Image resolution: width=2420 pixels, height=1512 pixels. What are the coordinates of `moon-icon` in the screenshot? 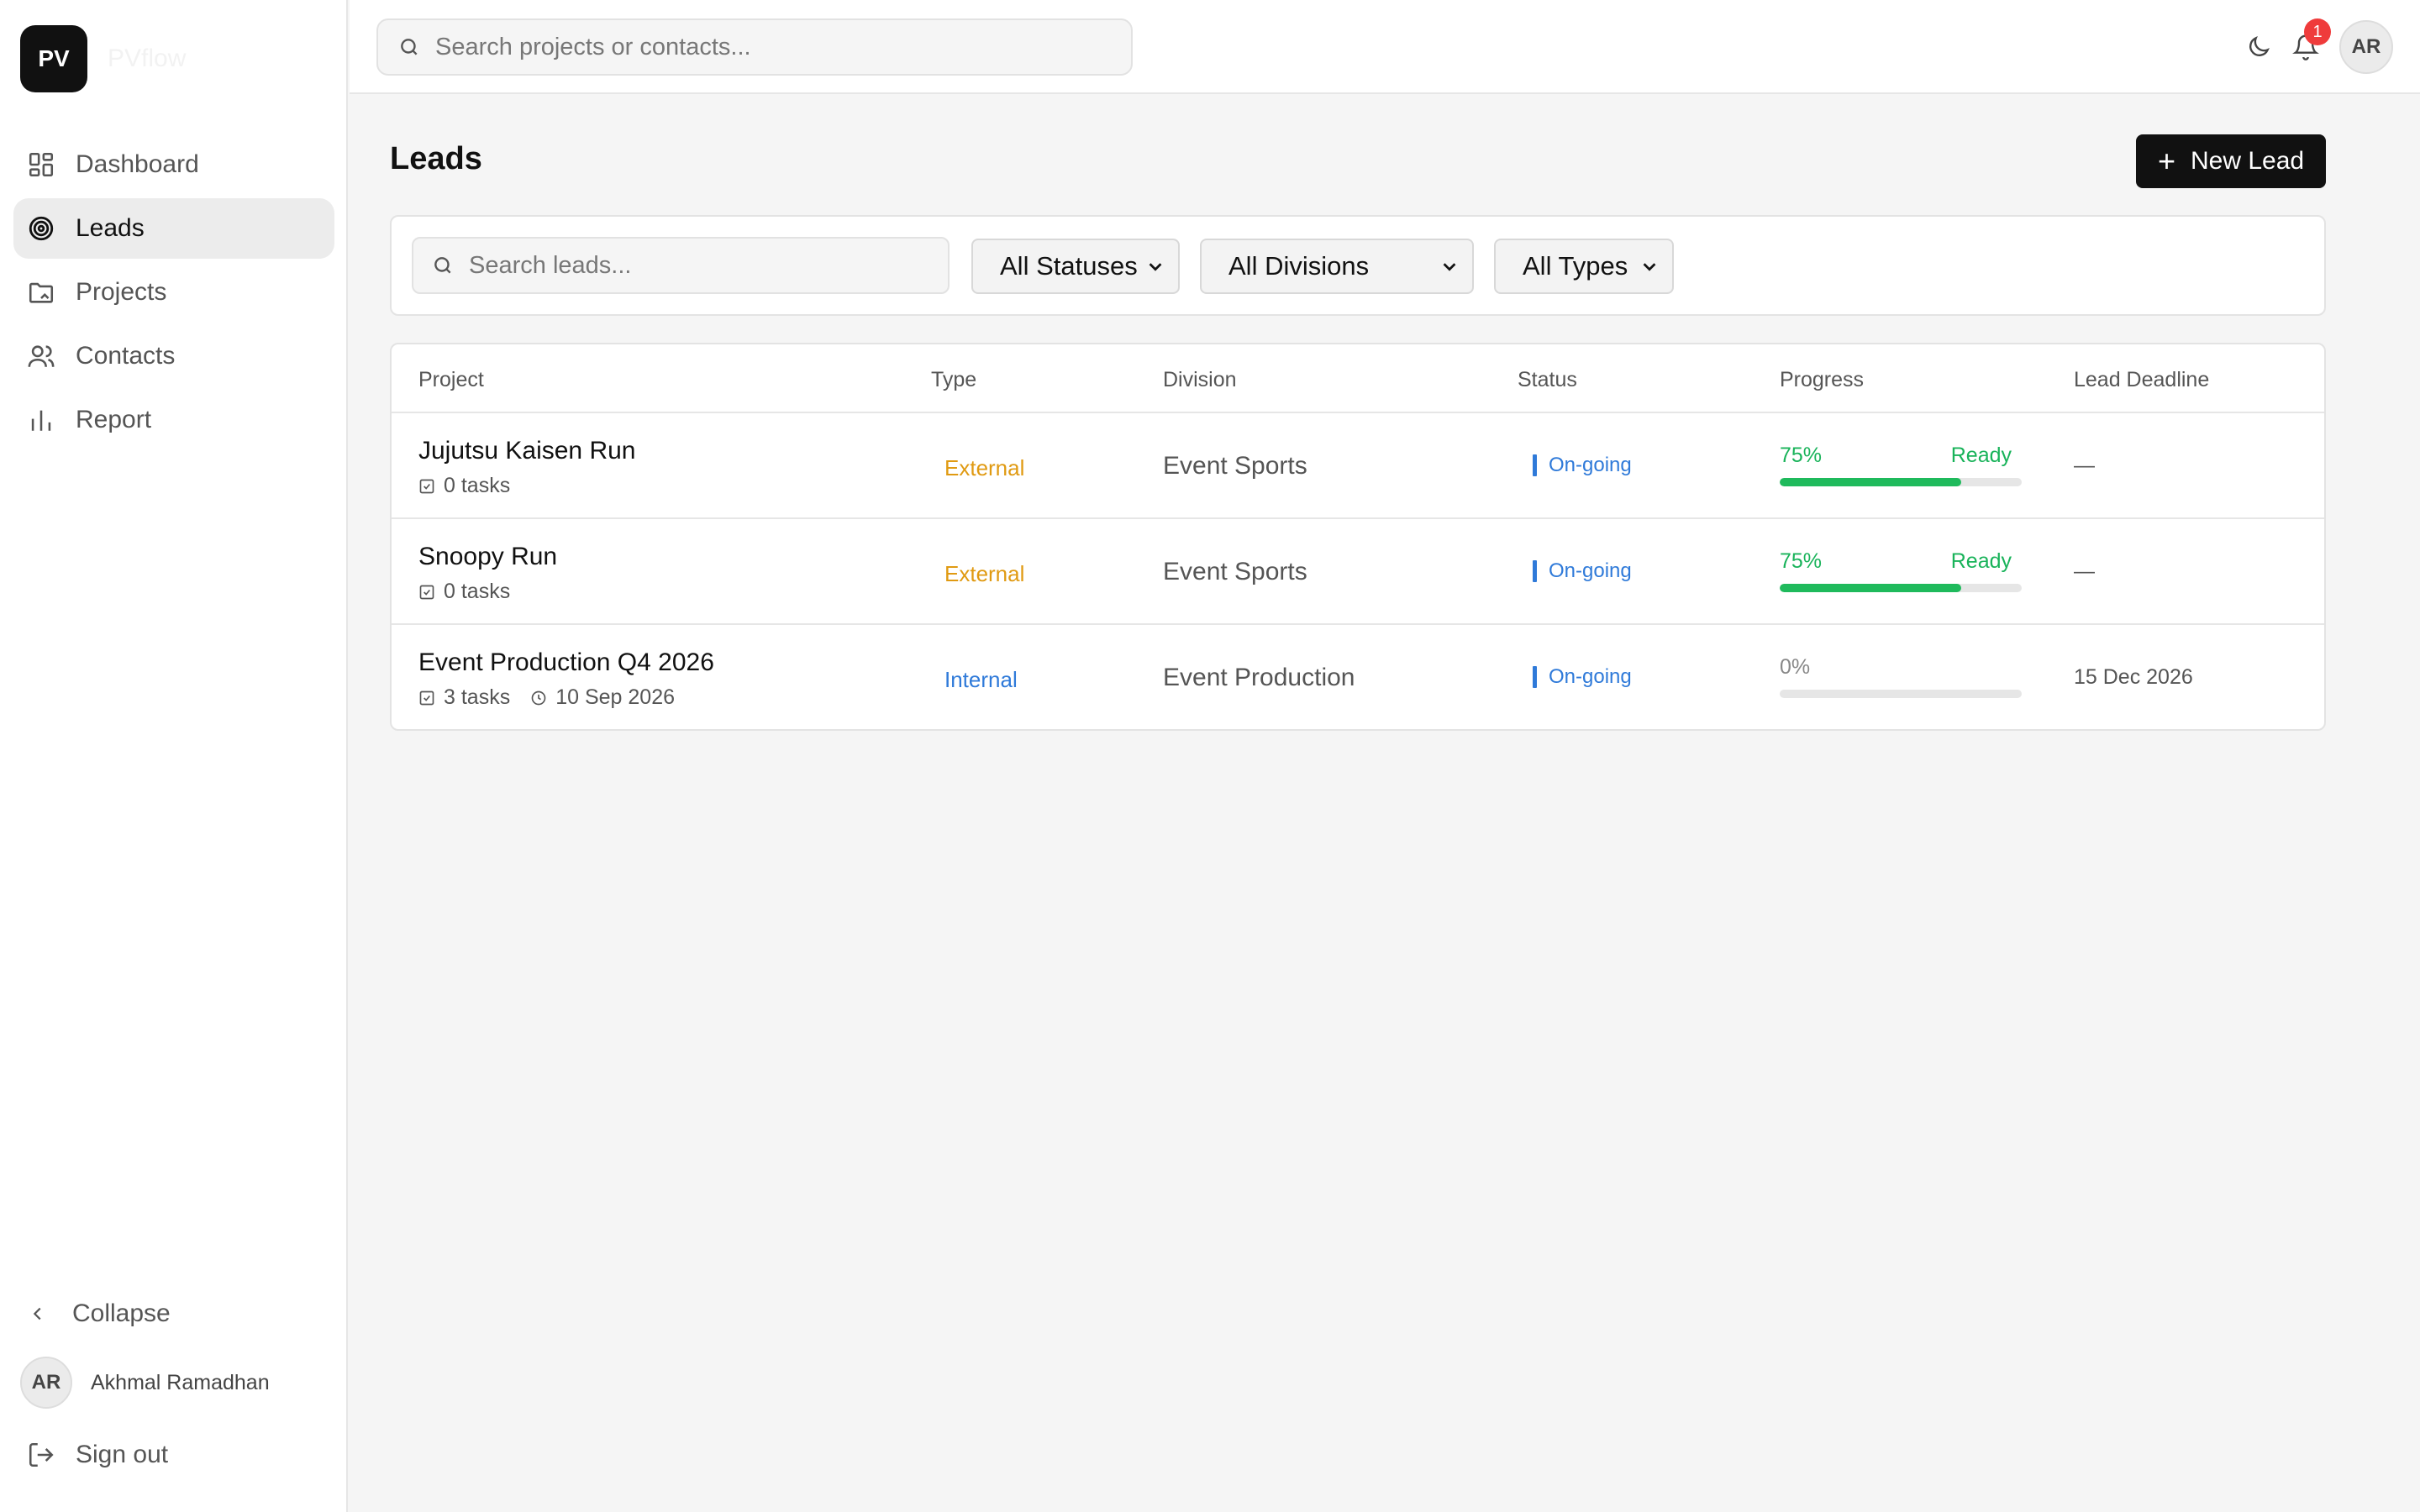 It's located at (2260, 46).